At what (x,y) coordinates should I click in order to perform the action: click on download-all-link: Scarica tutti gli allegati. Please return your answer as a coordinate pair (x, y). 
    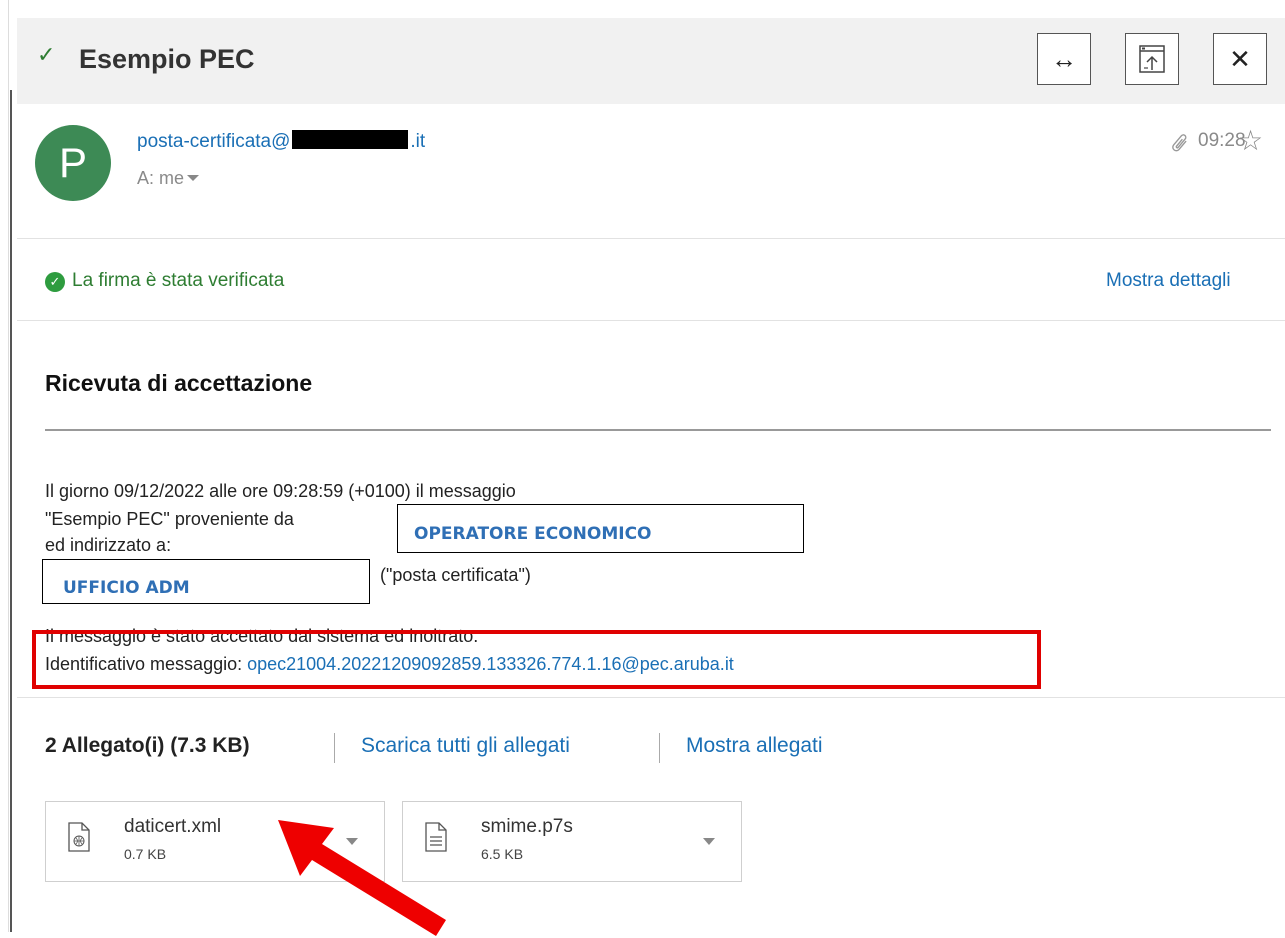
    Looking at the image, I should click on (465, 746).